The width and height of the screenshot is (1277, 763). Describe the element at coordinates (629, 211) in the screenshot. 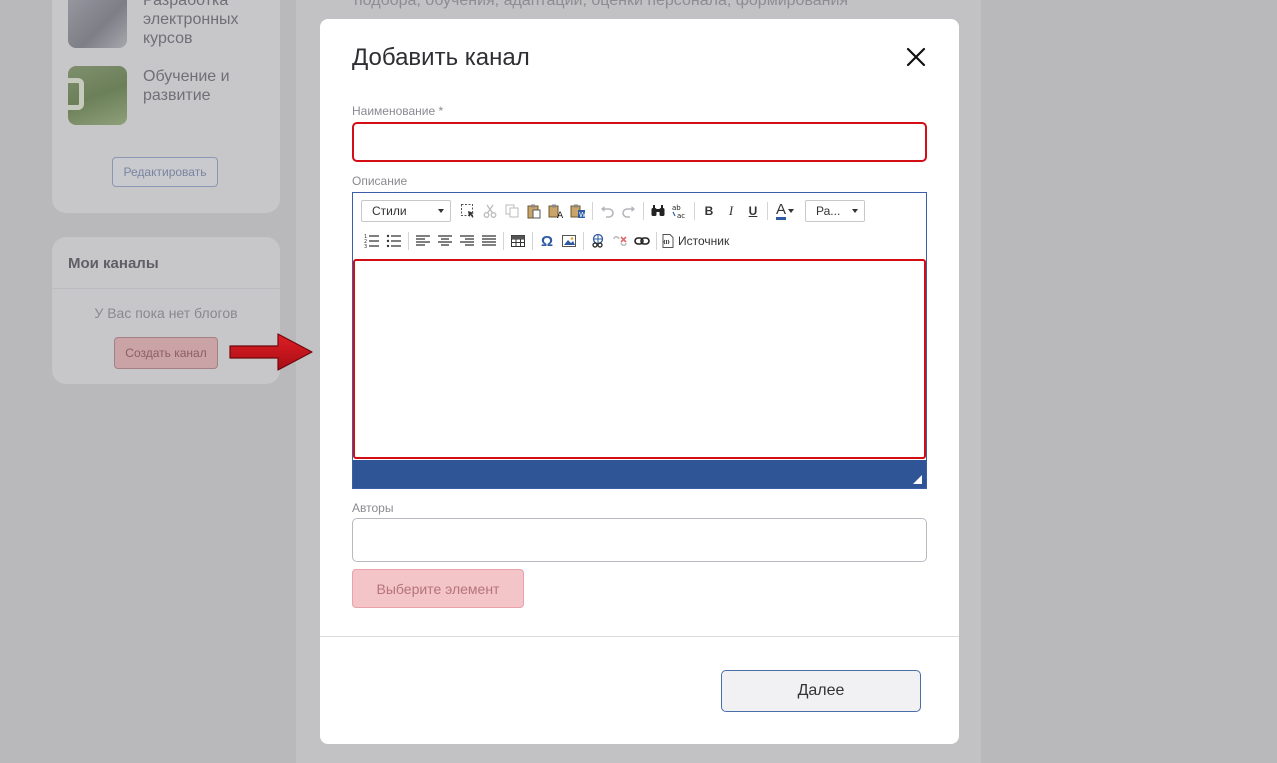

I see `redo-icon` at that location.